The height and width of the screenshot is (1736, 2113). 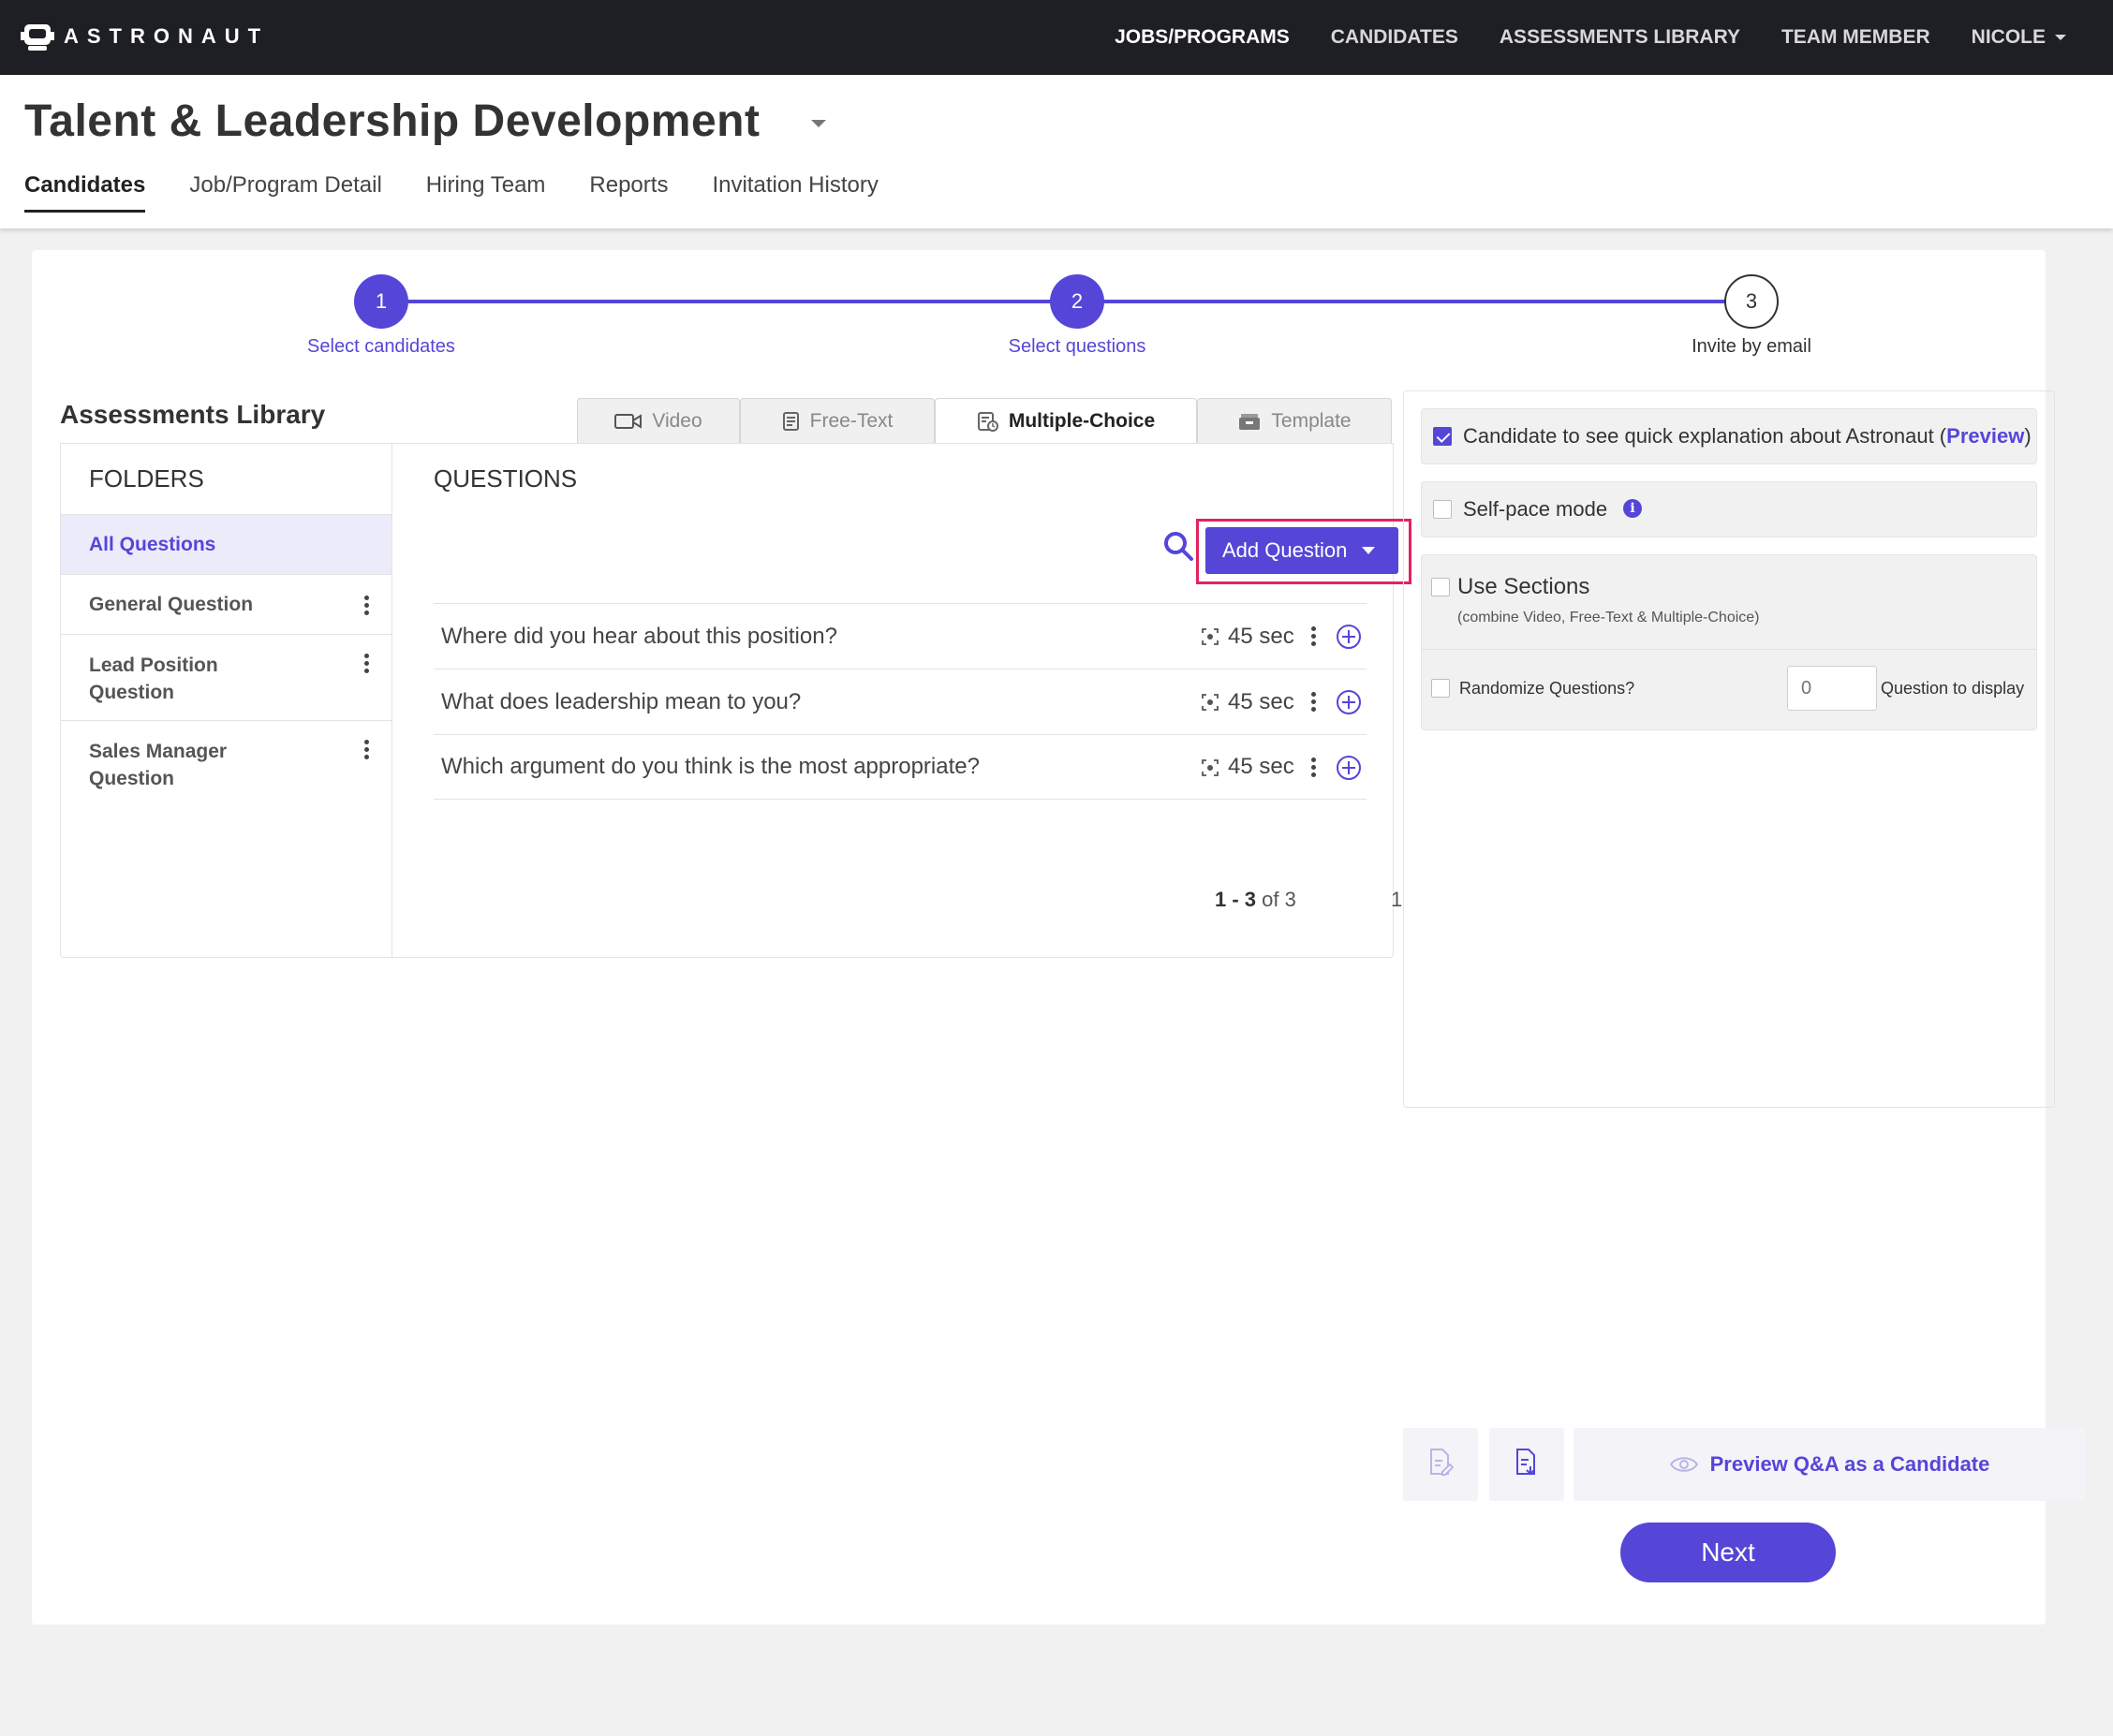 What do you see at coordinates (506, 478) in the screenshot?
I see `questions-heading: QUESTIONS` at bounding box center [506, 478].